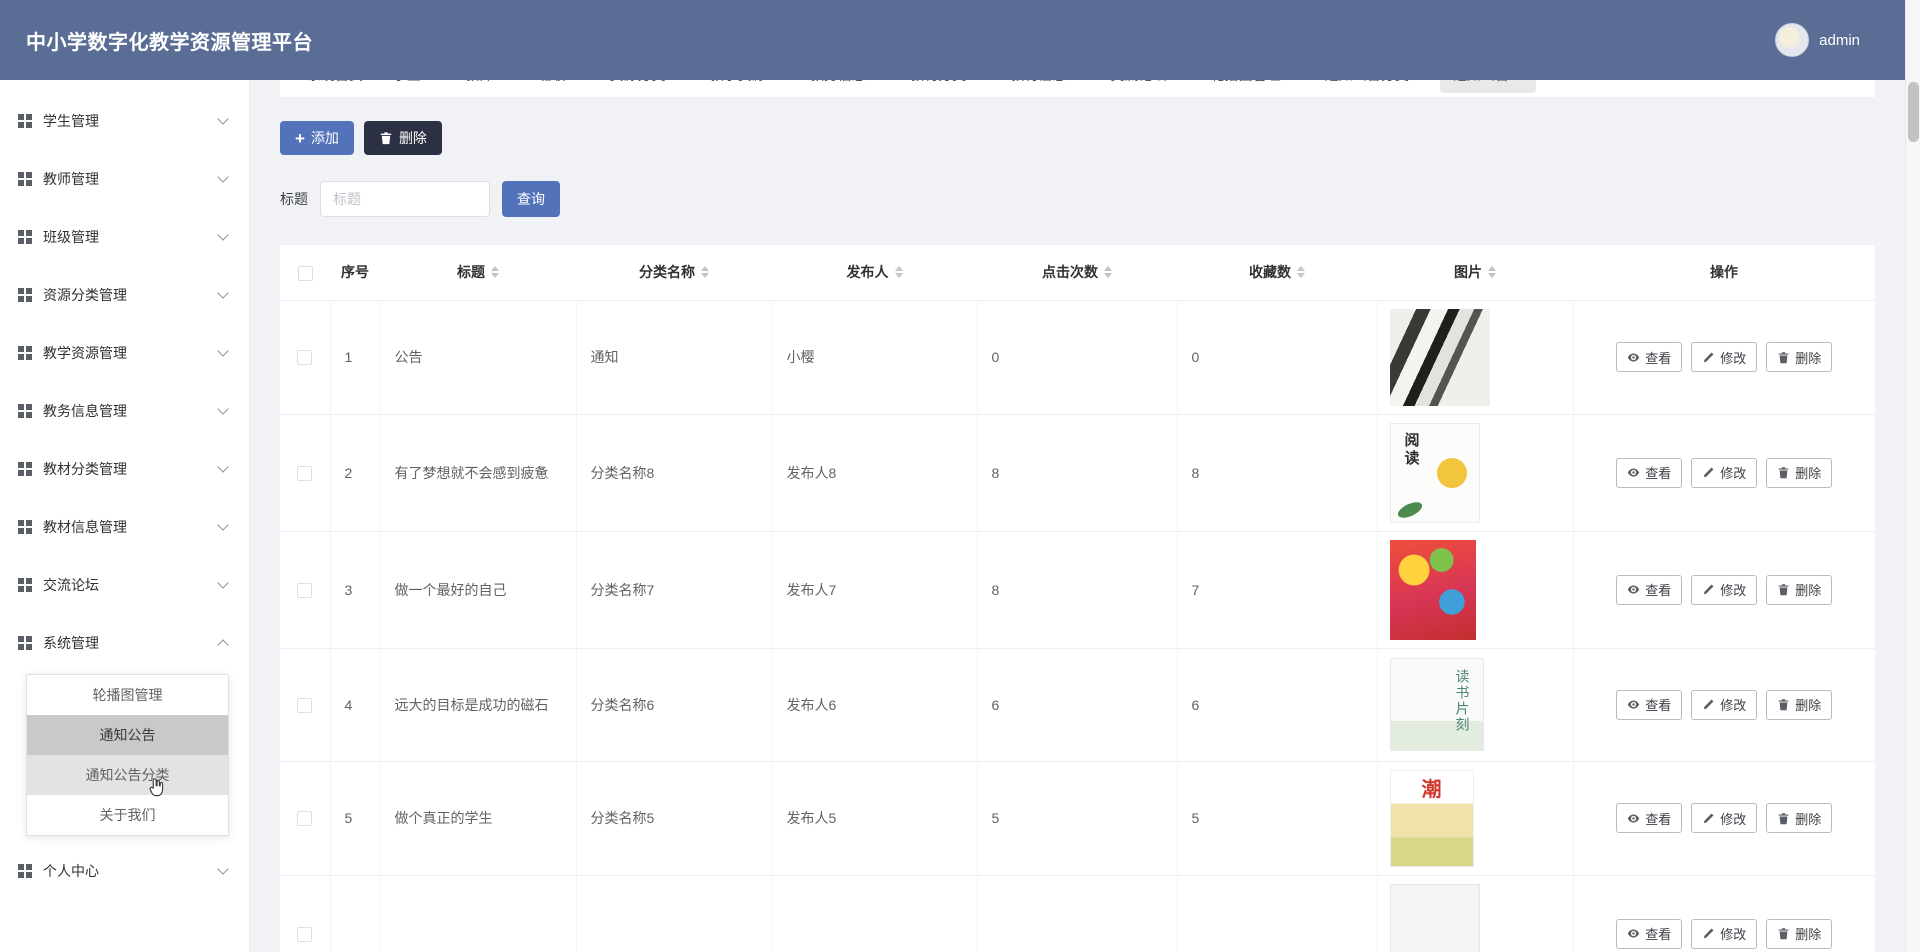 The height and width of the screenshot is (952, 1920). Describe the element at coordinates (124, 179) in the screenshot. I see `sidebar-item-1: 教师管理` at that location.